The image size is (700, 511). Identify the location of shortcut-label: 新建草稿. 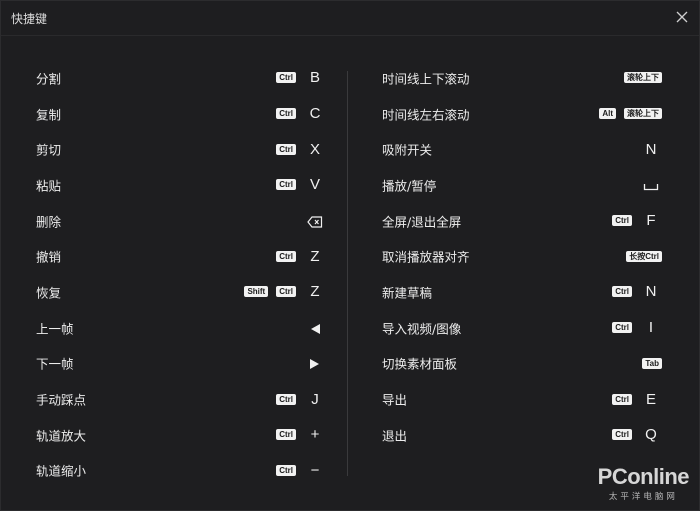
(407, 293).